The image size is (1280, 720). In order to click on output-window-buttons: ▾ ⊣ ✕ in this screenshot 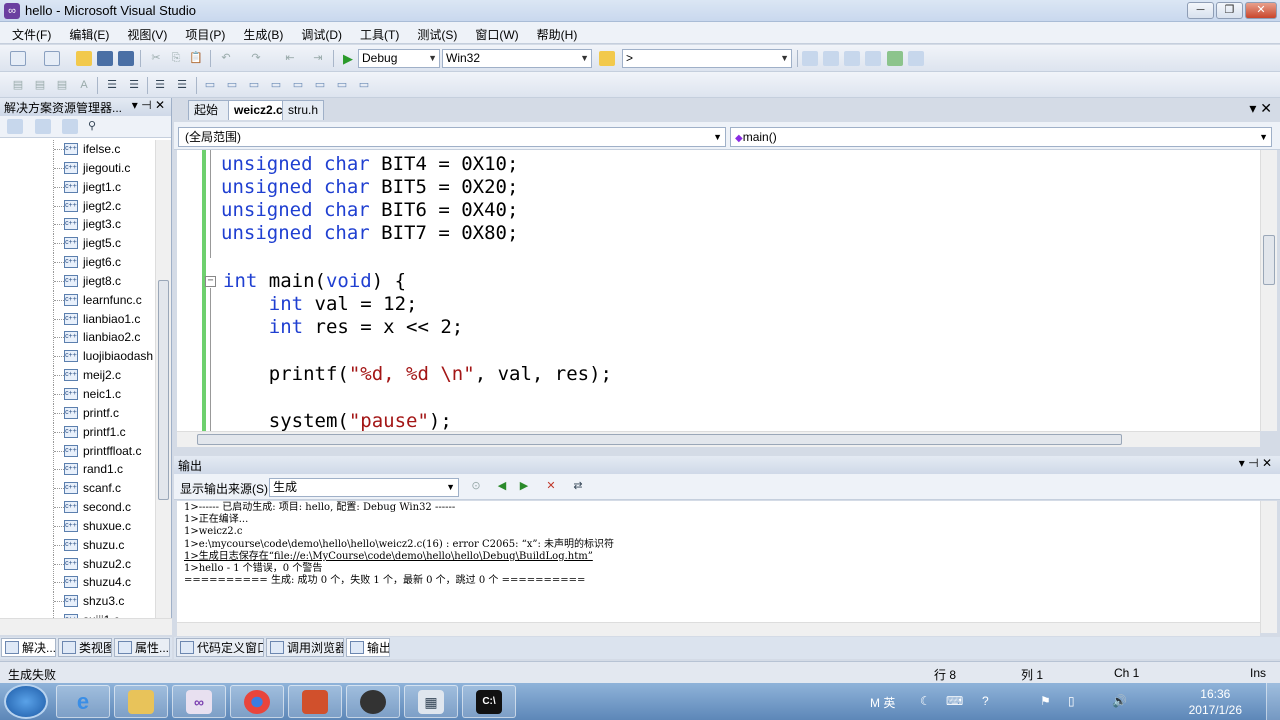, I will do `click(1255, 463)`.